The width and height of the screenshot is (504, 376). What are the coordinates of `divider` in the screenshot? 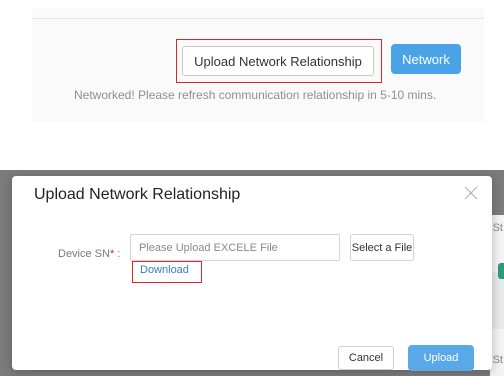 It's located at (258, 18).